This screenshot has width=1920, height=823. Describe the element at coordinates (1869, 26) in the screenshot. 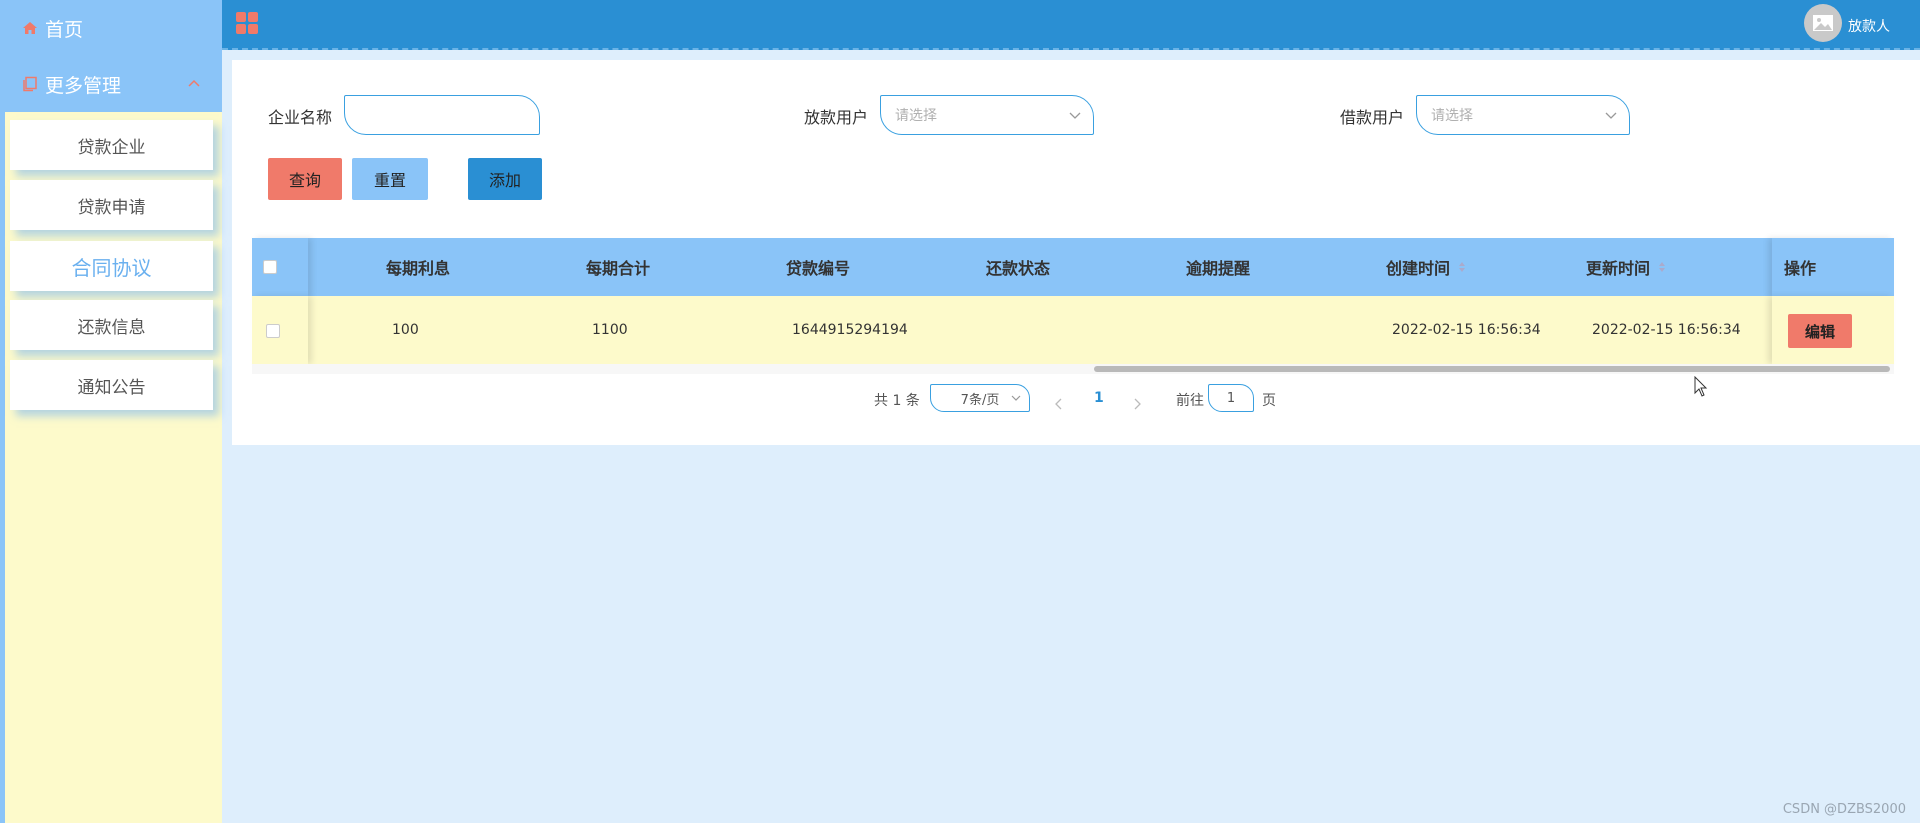

I see `user-name: 放款人` at that location.